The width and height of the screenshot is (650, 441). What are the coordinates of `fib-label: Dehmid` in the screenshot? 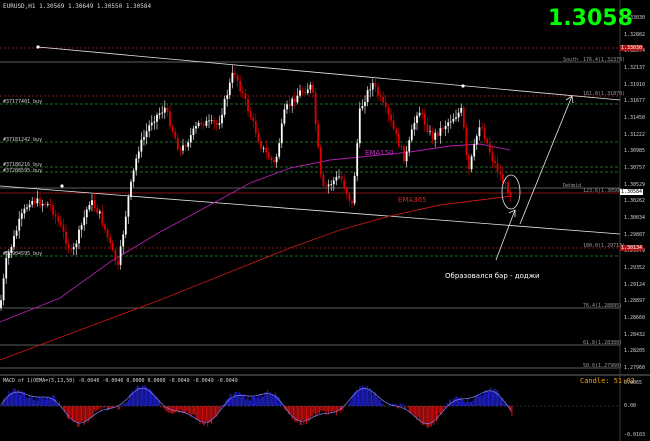 It's located at (572, 186).